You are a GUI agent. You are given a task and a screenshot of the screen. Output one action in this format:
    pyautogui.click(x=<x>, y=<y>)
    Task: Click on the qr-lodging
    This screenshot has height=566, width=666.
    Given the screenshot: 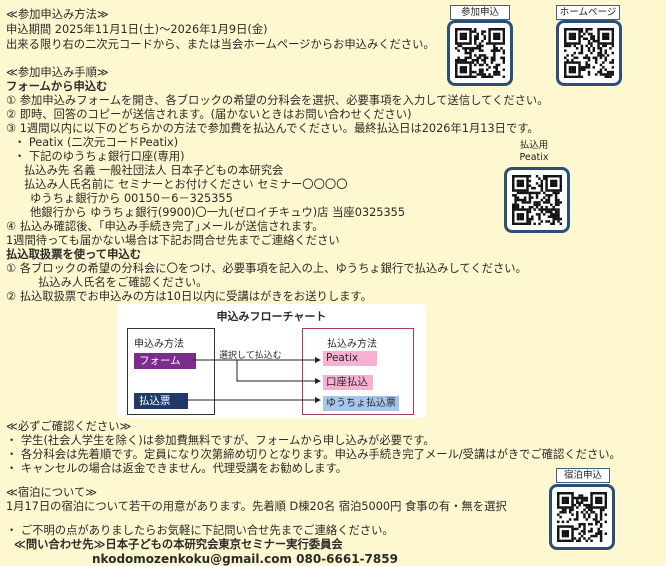 What is the action you would take?
    pyautogui.click(x=582, y=517)
    